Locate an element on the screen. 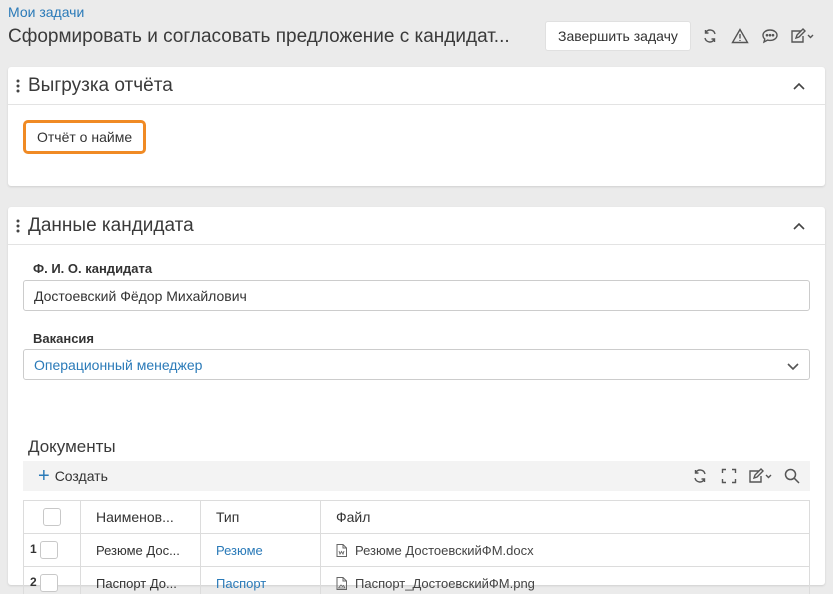 The width and height of the screenshot is (833, 594). vacancy-value: Операционный менеджер is located at coordinates (118, 365).